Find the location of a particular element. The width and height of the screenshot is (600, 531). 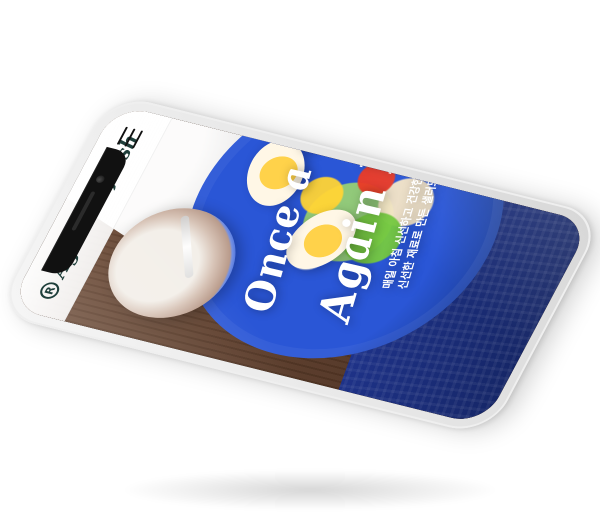

brand-mark-letter: R is located at coordinates (49, 290).